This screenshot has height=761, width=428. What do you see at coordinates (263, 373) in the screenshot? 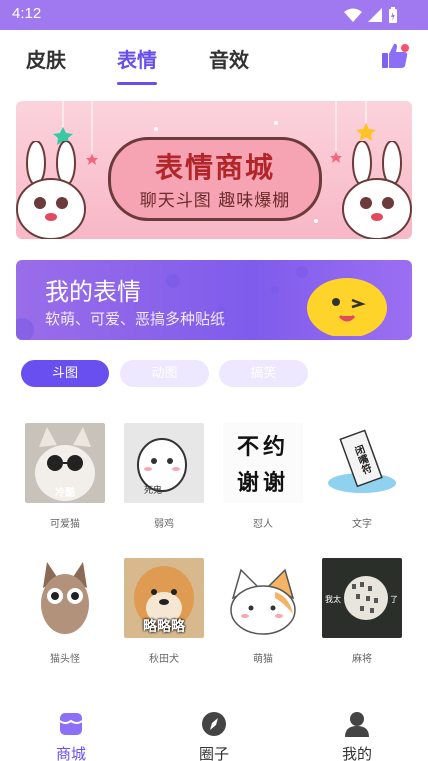
I see `chip-funny: 搞笑` at bounding box center [263, 373].